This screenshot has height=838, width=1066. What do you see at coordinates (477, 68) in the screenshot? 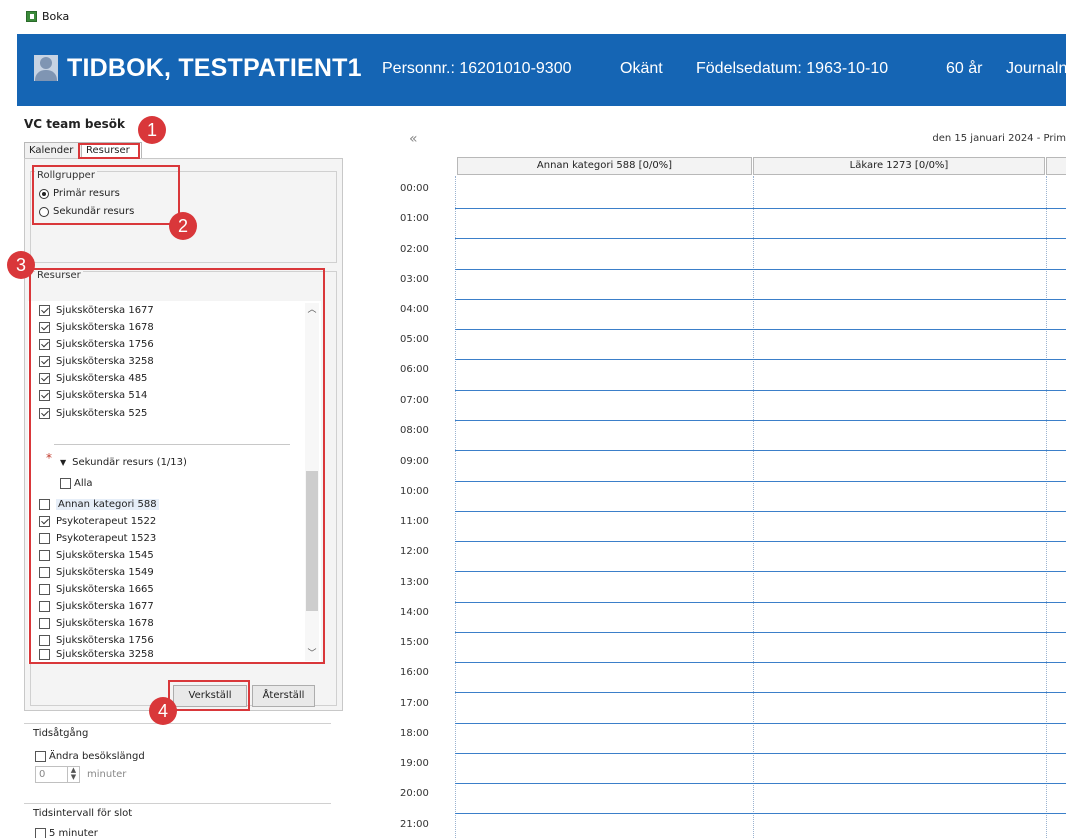
I see `personnr: Personnr.: 16201010-9300` at bounding box center [477, 68].